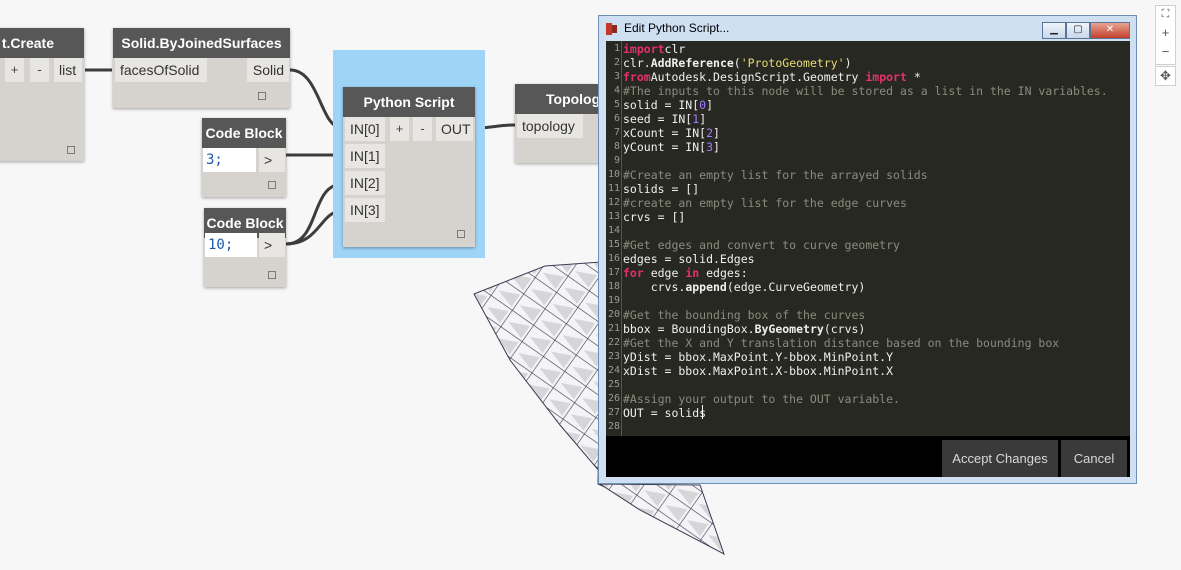  What do you see at coordinates (1110, 30) in the screenshot?
I see `close-button: ✕` at bounding box center [1110, 30].